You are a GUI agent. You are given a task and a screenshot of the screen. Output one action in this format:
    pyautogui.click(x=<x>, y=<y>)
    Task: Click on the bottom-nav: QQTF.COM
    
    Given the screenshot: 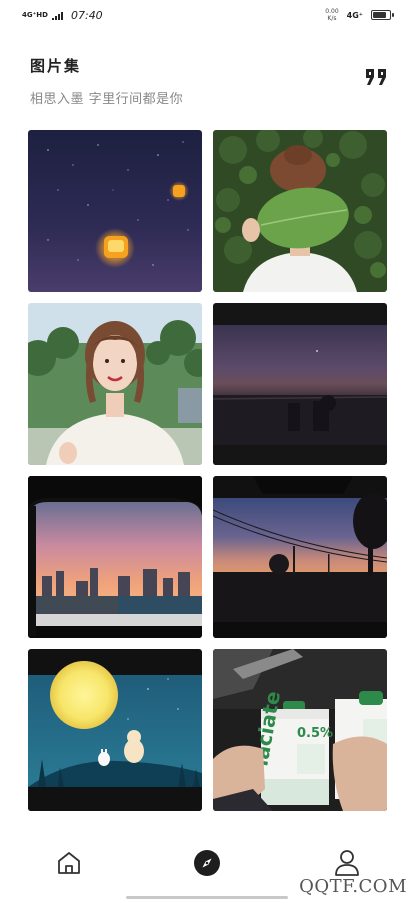 What is the action you would take?
    pyautogui.click(x=207, y=868)
    